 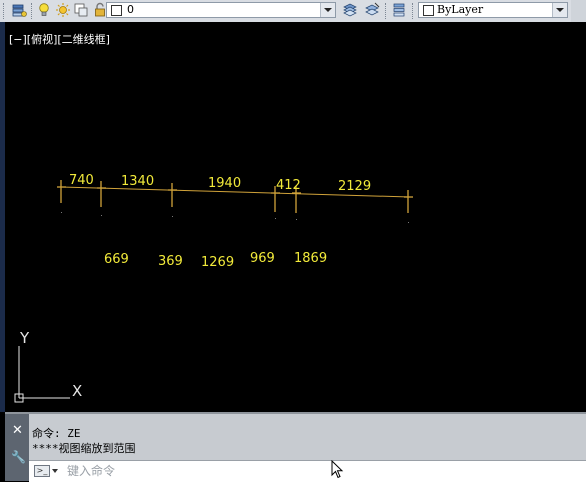 I want to click on close-icon: ✕, so click(x=17, y=431).